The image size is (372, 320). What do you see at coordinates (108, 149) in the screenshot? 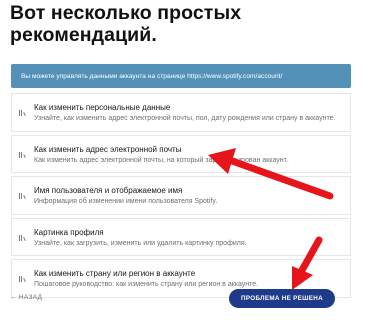
I see `article-title: Как изменить адрес электронной почты` at bounding box center [108, 149].